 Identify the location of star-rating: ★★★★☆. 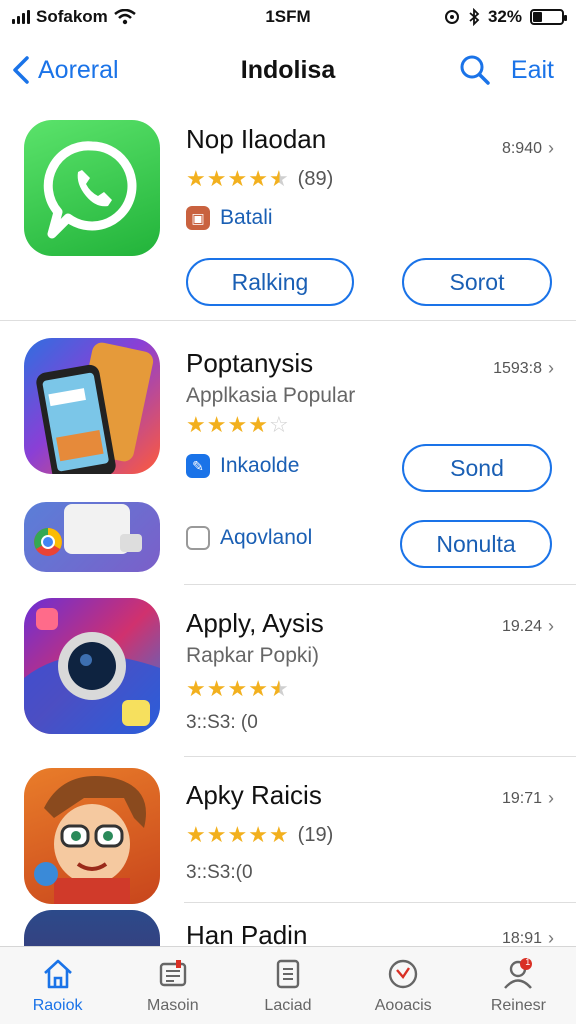
(238, 424).